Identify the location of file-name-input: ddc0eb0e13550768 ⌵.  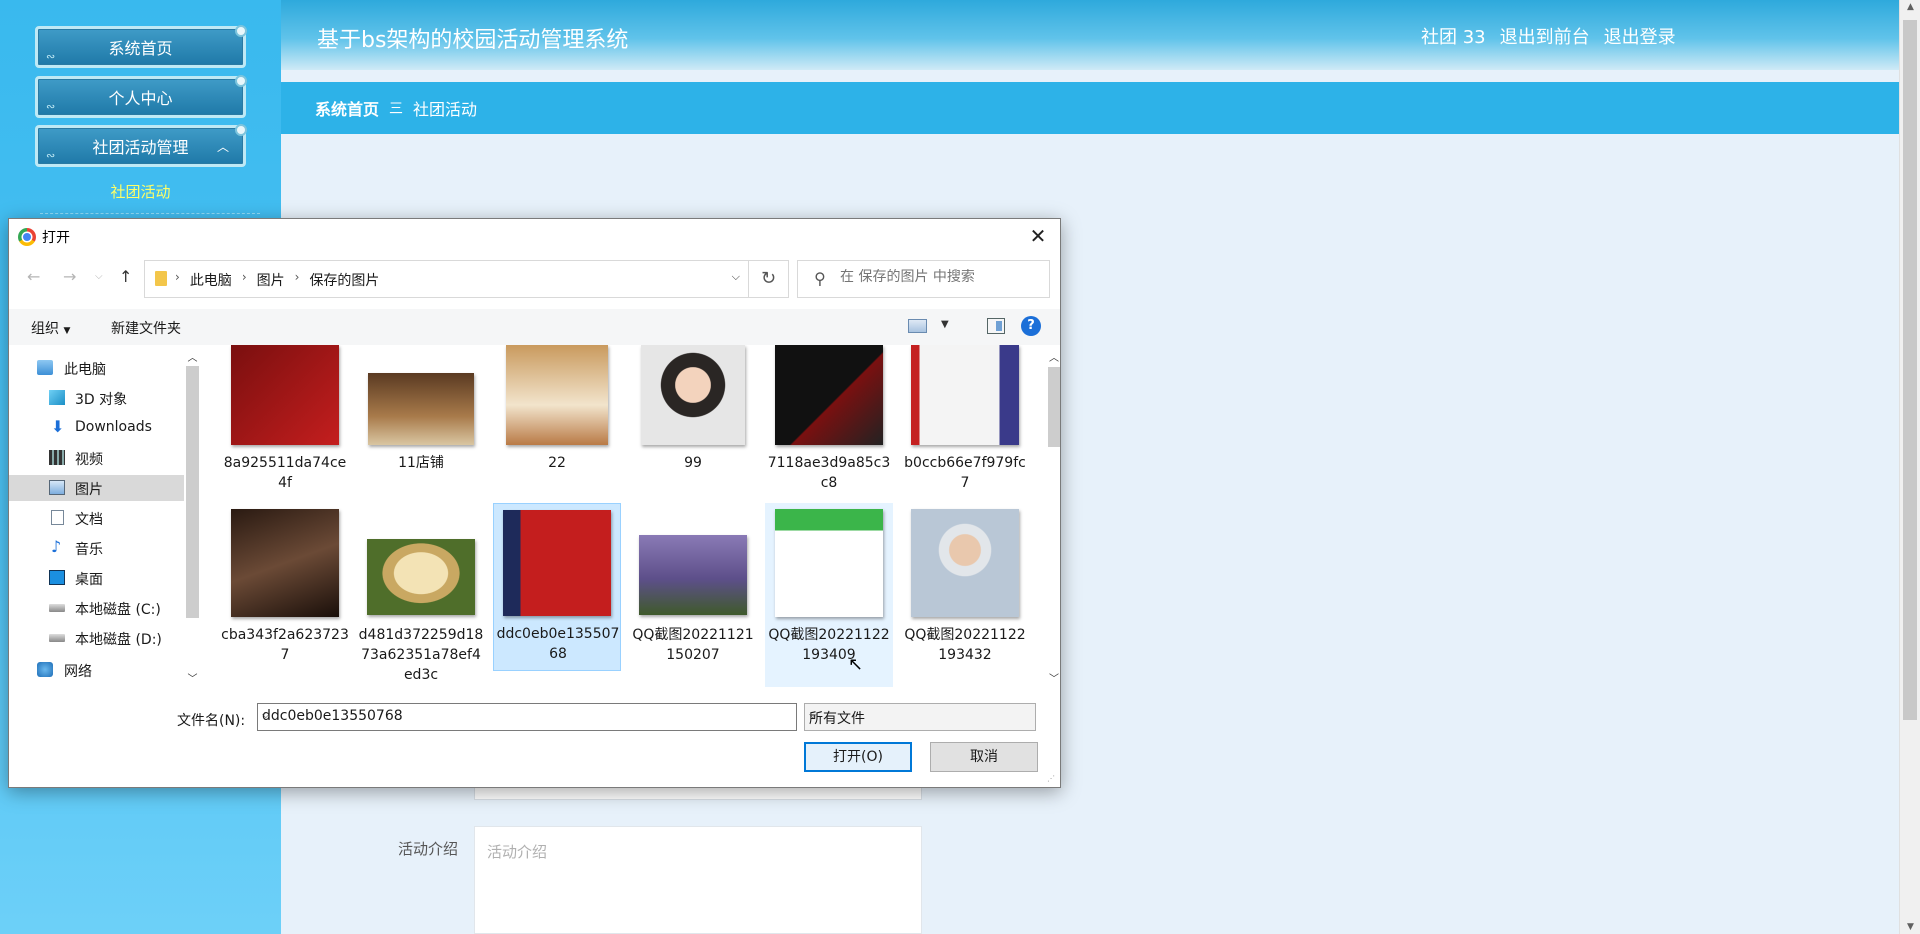
(527, 717).